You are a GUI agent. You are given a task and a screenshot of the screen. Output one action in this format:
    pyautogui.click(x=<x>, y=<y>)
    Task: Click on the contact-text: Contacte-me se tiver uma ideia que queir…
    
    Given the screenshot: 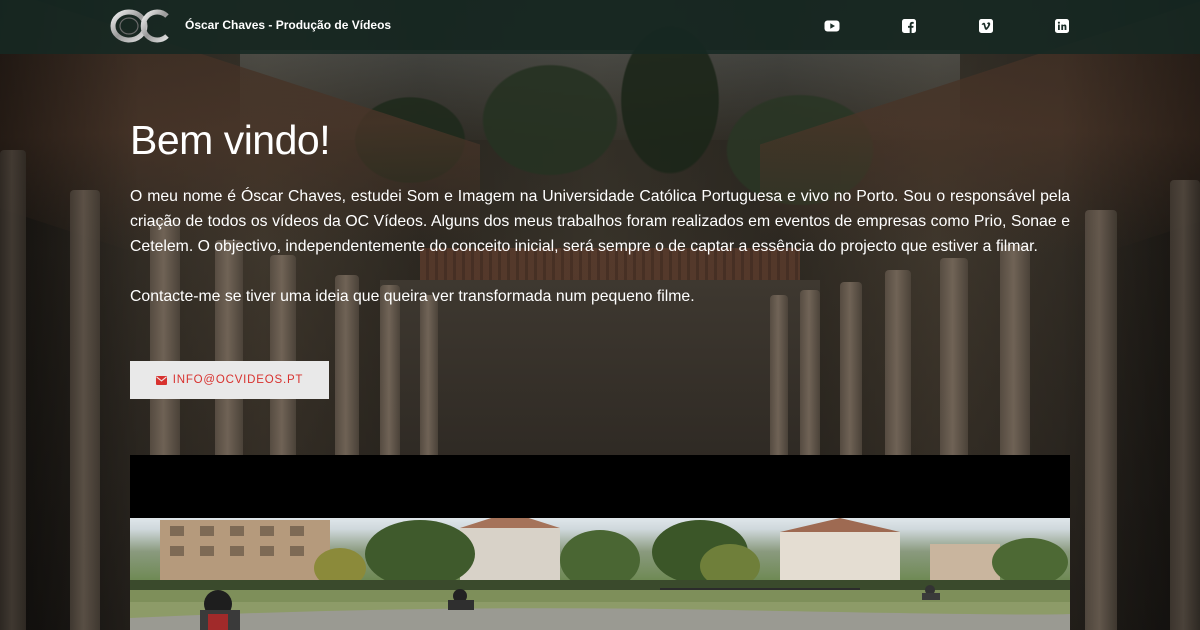 What is the action you would take?
    pyautogui.click(x=412, y=296)
    